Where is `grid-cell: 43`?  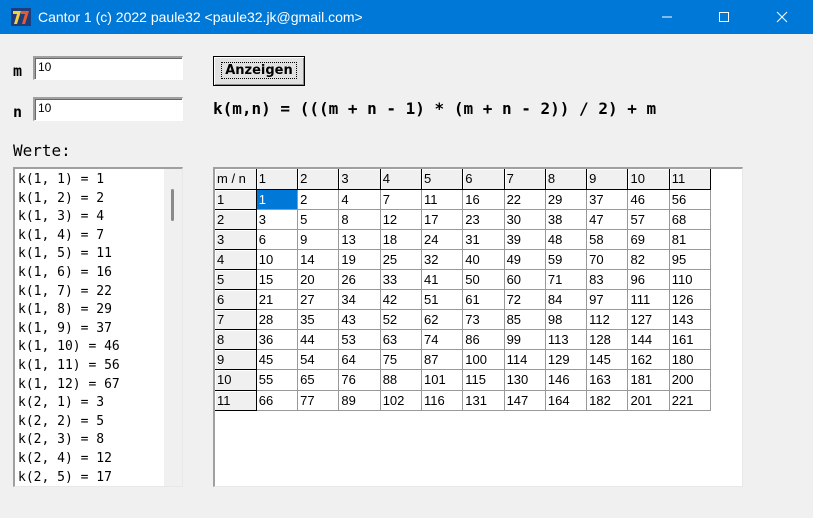
grid-cell: 43 is located at coordinates (359, 320).